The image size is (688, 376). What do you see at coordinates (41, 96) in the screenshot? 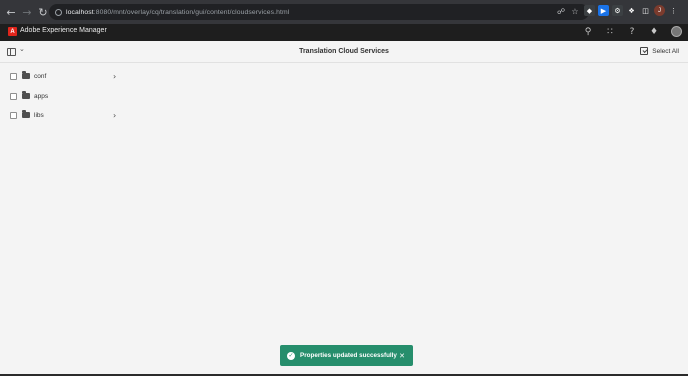
I see `item-label: apps` at bounding box center [41, 96].